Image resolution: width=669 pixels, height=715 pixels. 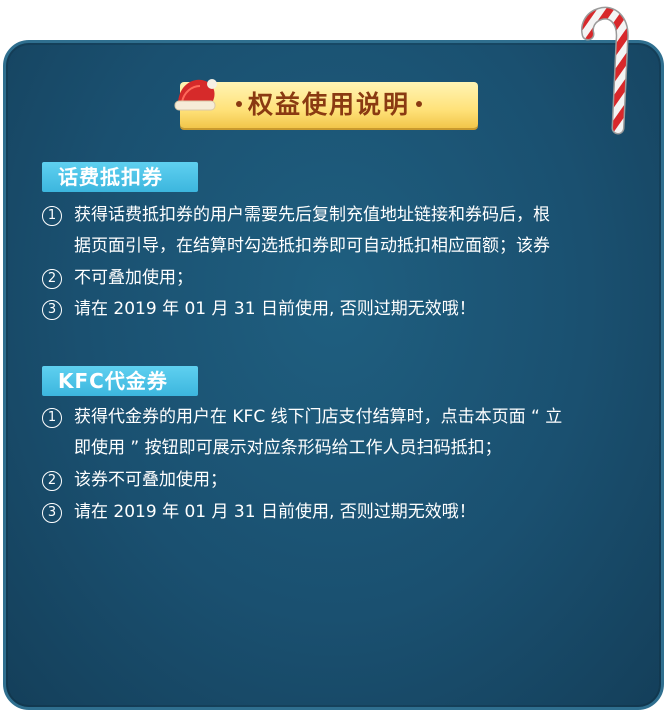 I want to click on section-tag-phone-coupon: 话费抵扣券, so click(x=120, y=177).